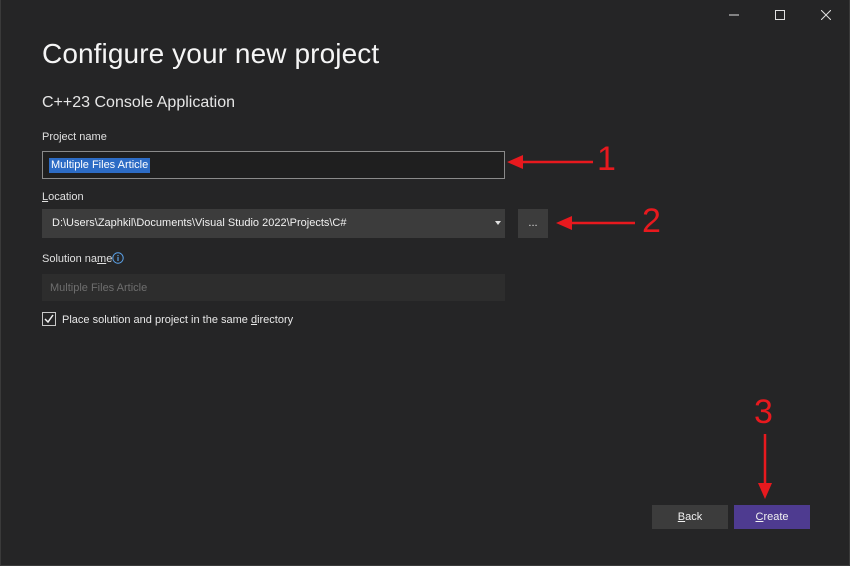 The width and height of the screenshot is (850, 566). Describe the element at coordinates (763, 412) in the screenshot. I see `annotation-number-3: 3` at that location.